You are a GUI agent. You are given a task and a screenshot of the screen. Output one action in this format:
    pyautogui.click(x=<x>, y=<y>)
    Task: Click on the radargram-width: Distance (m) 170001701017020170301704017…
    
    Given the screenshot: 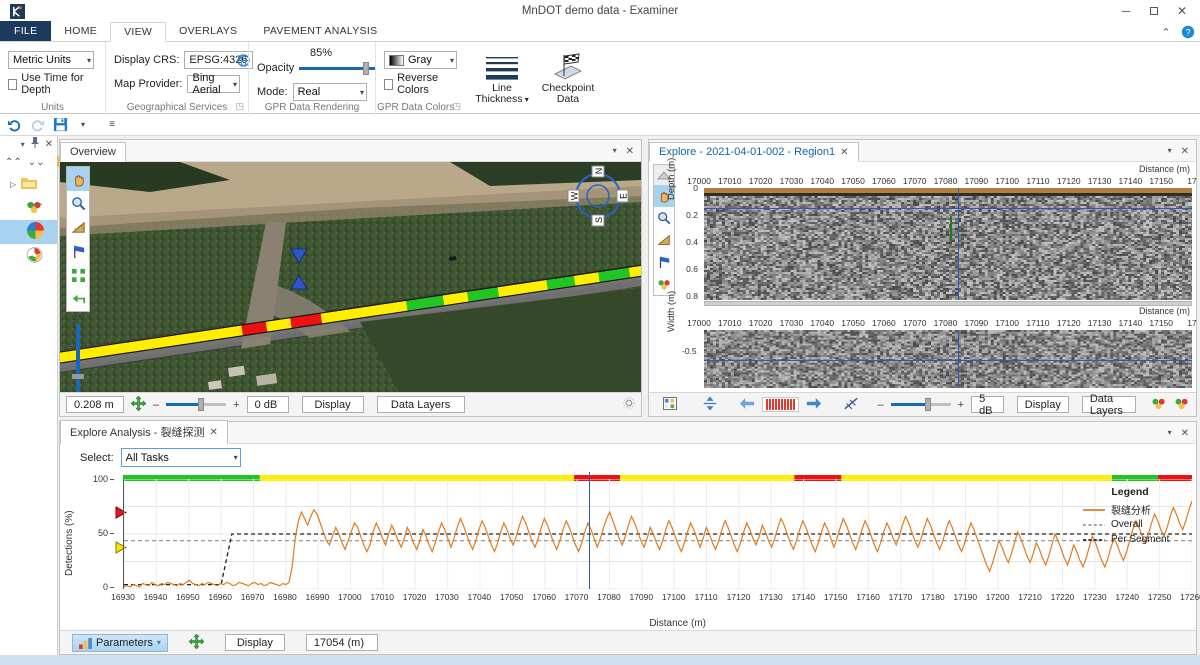 What is the action you would take?
    pyautogui.click(x=948, y=358)
    